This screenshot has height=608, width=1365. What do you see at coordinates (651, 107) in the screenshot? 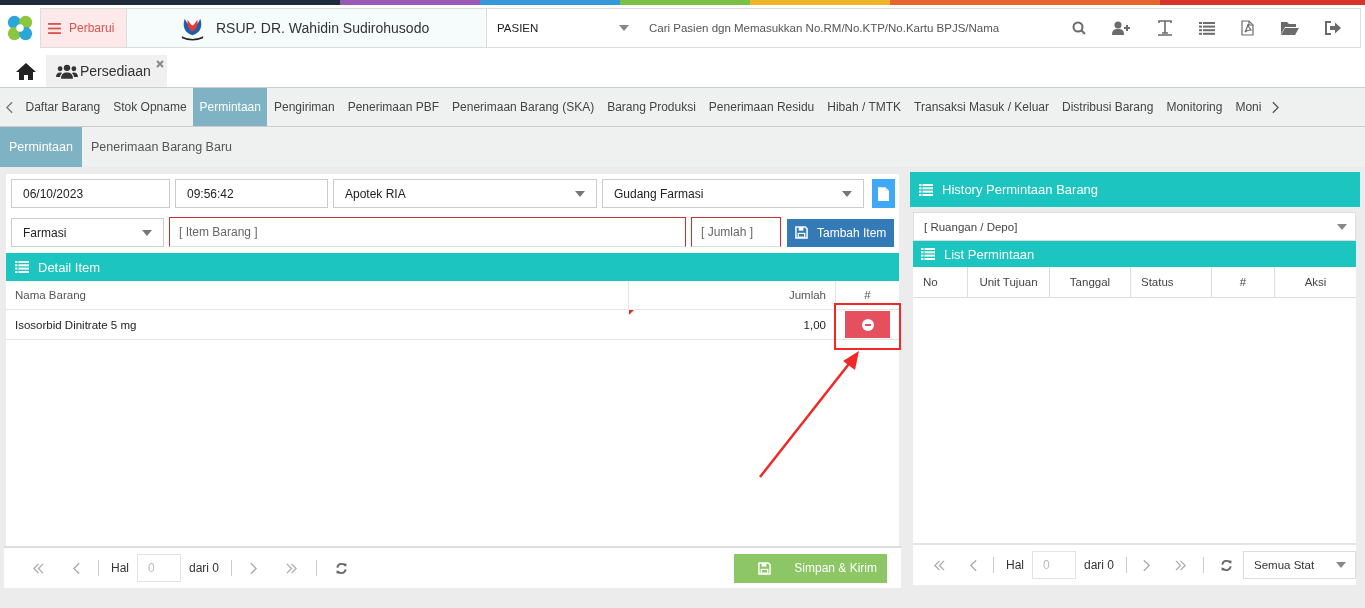
I see `nav-tab: Barang Produksi` at bounding box center [651, 107].